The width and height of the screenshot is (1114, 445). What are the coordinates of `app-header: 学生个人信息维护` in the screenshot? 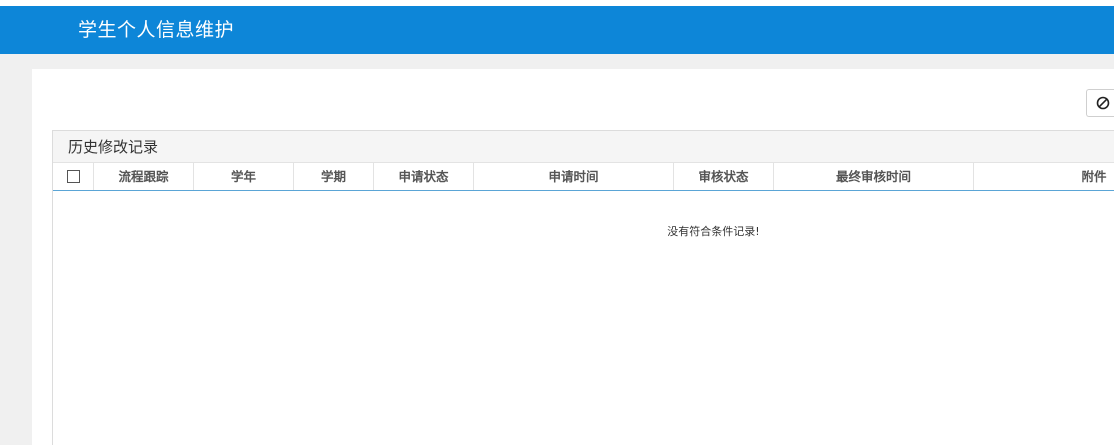 It's located at (557, 30).